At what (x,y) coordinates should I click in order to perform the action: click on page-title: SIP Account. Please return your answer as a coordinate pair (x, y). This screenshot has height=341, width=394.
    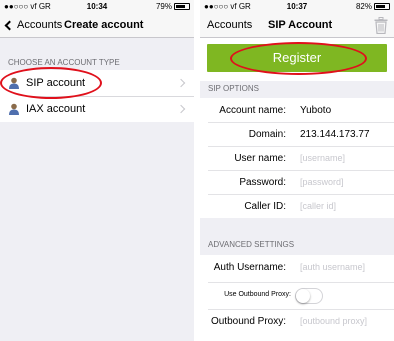
    Looking at the image, I should click on (300, 25).